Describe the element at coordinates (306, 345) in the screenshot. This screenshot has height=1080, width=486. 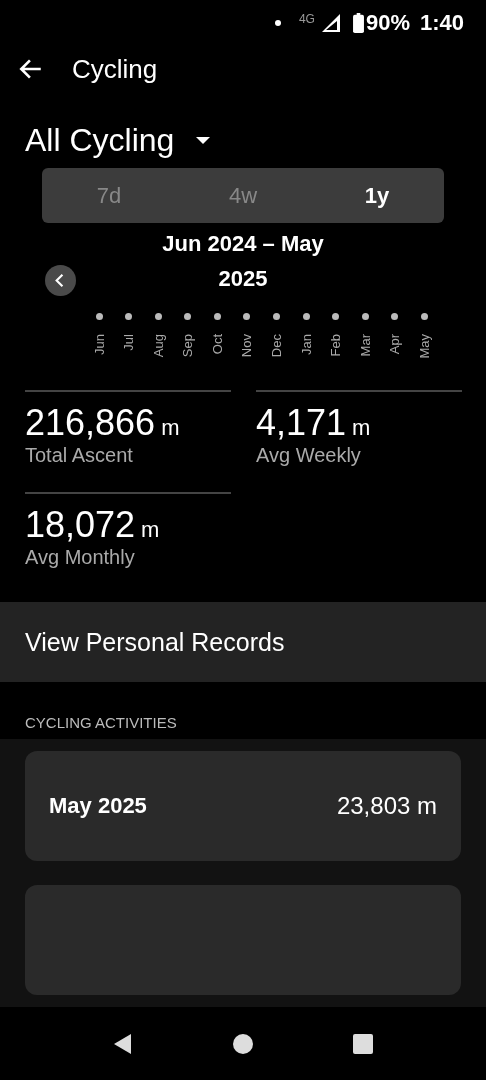
I see `month-label: Jan` at that location.